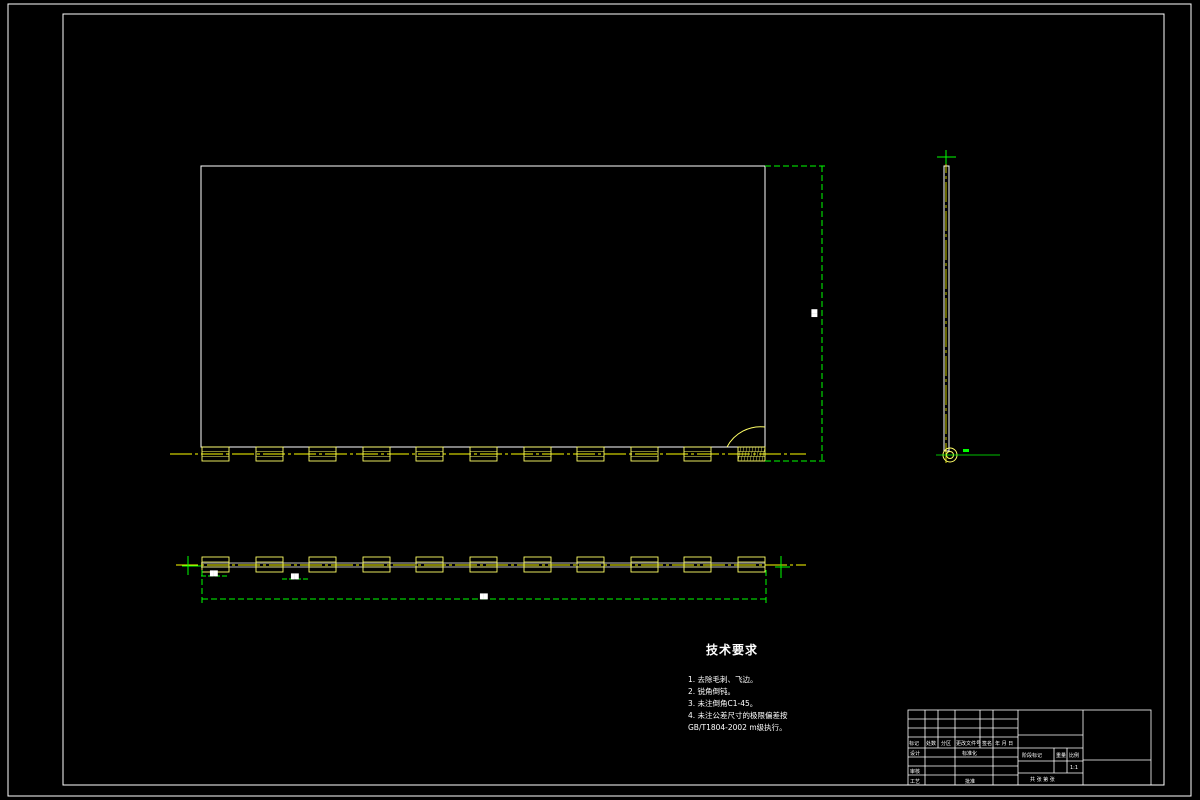 The image size is (1200, 800). Describe the element at coordinates (987, 743) in the screenshot. I see `tb-sign: 签名` at that location.